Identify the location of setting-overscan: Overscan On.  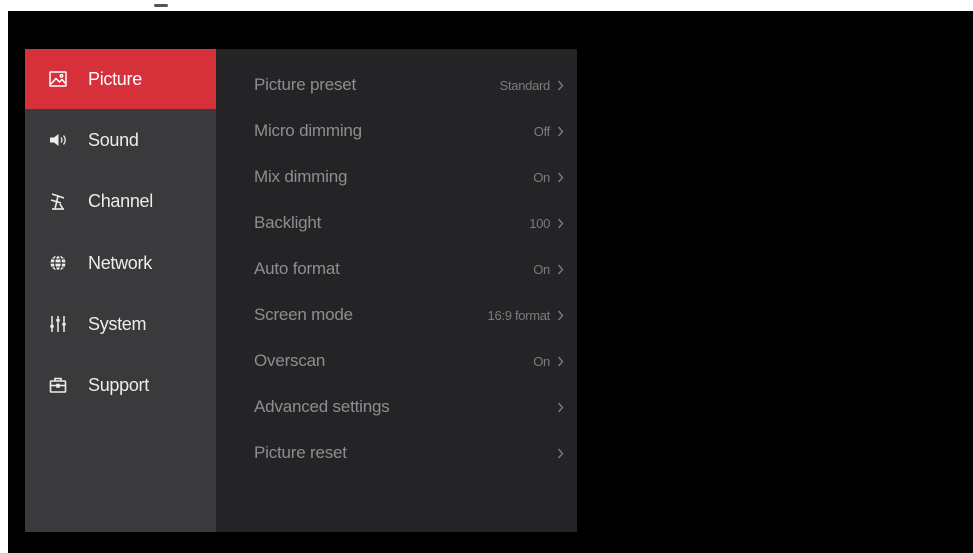
(396, 361).